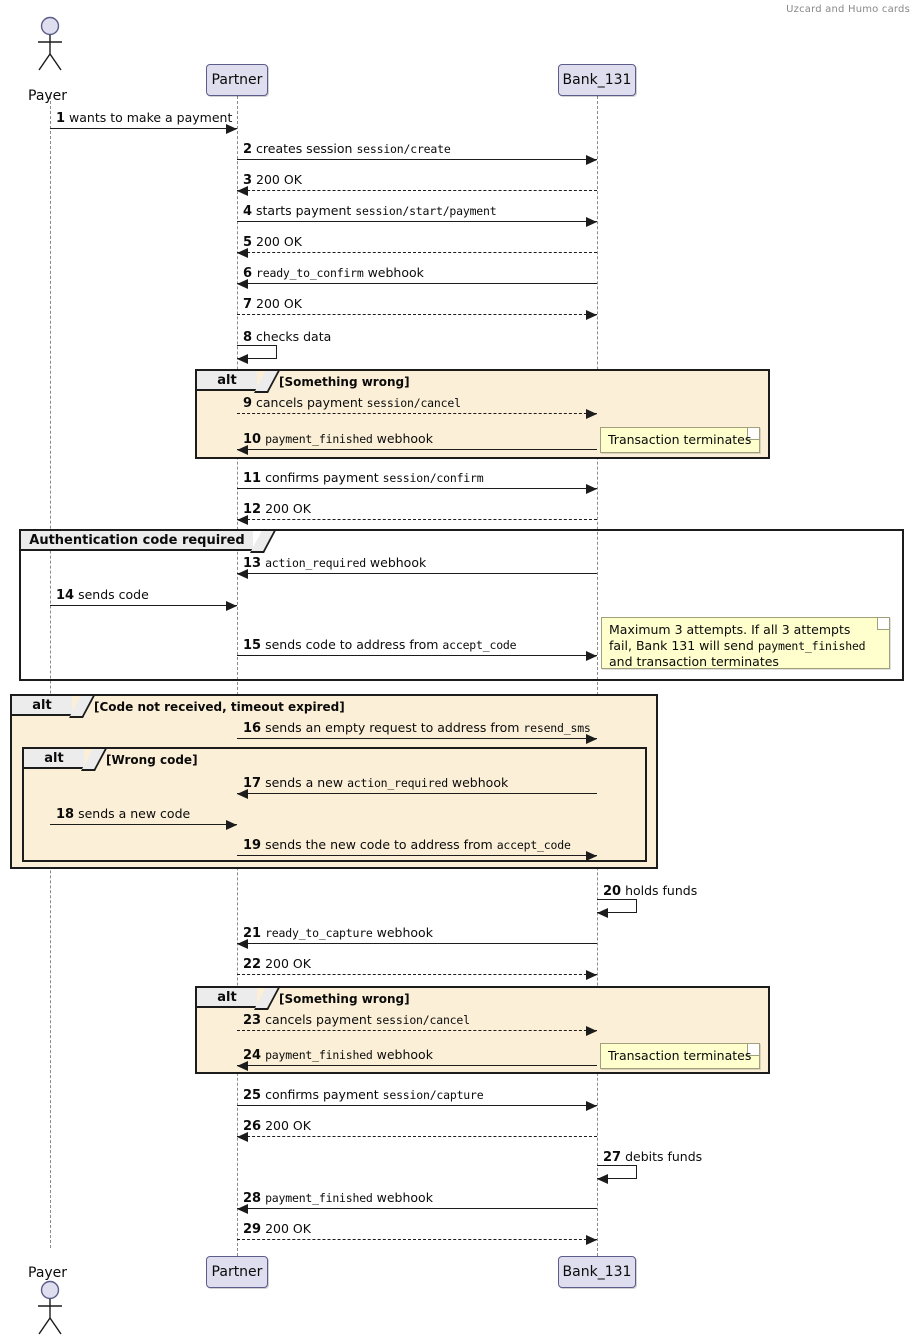  Describe the element at coordinates (811, 646) in the screenshot. I see `note-code: payment_finished` at that location.